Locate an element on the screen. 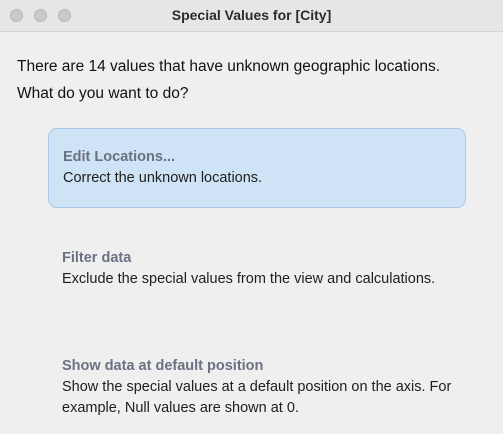  window-title: Special Values for [City] is located at coordinates (251, 15).